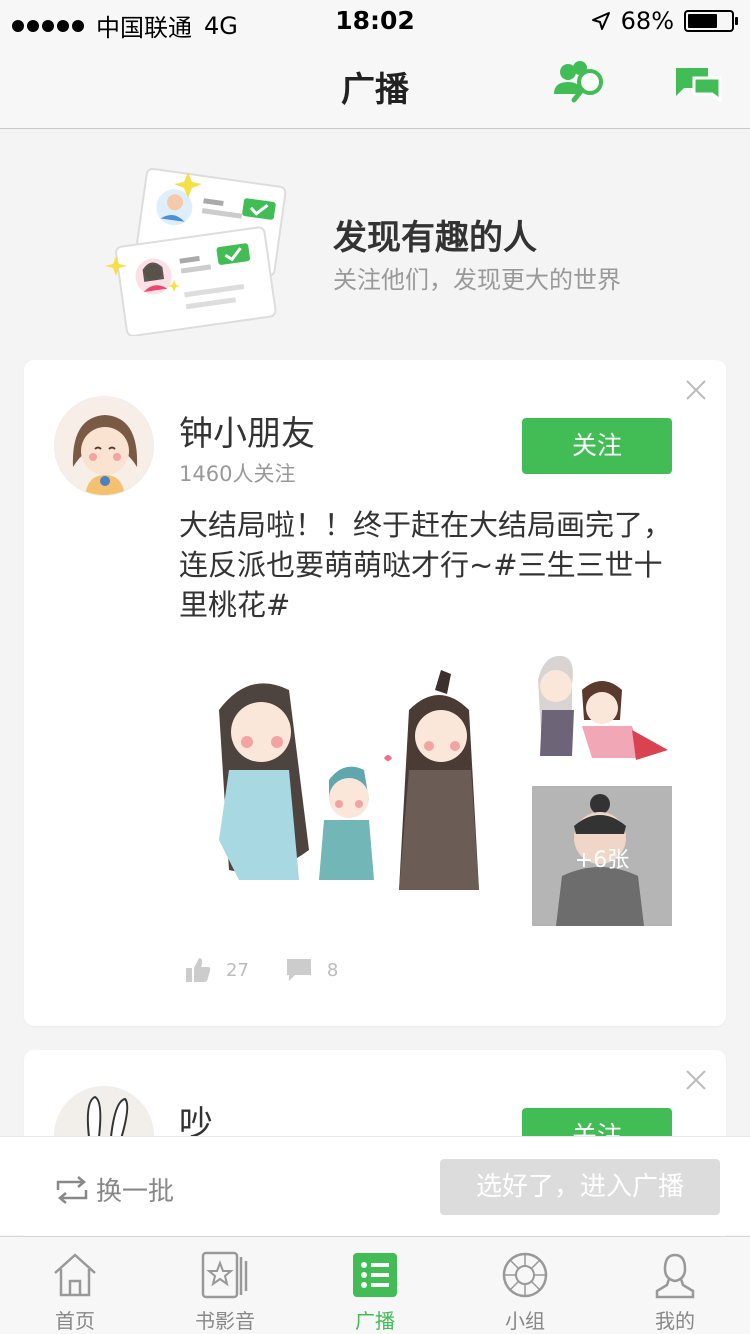  I want to click on nav-bar: 广播, so click(375, 84).